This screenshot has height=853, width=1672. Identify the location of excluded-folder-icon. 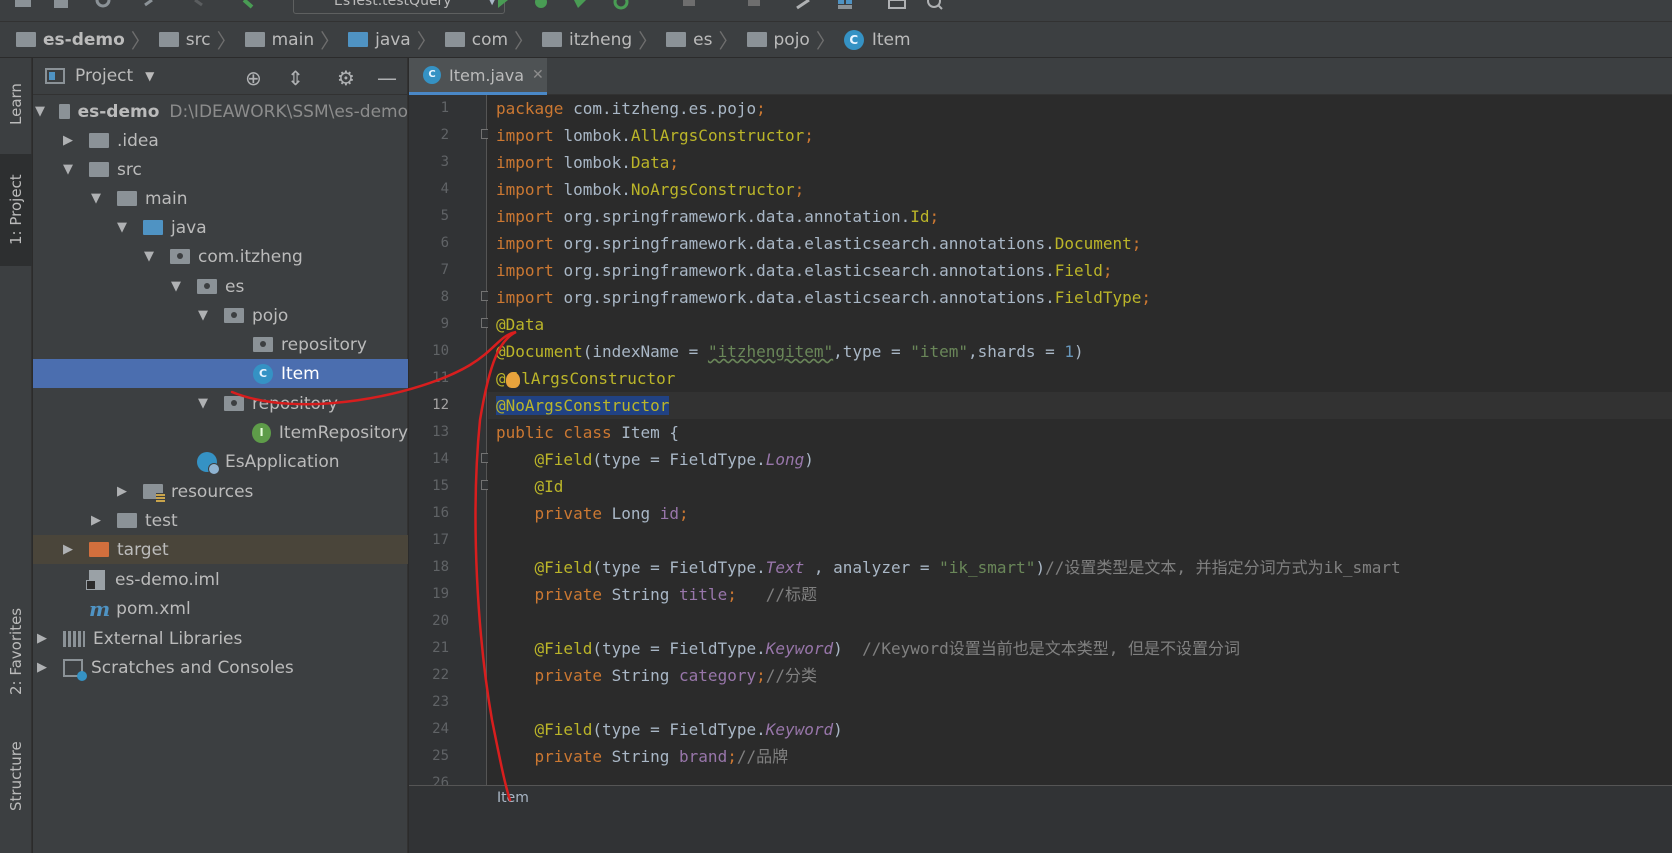
(99, 549).